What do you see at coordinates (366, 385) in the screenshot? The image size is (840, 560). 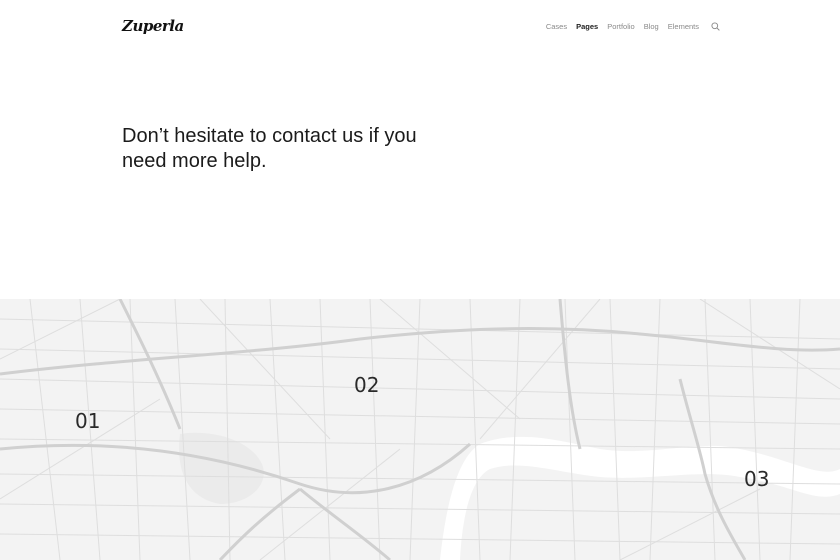 I see `map-pin-label-02: 02` at bounding box center [366, 385].